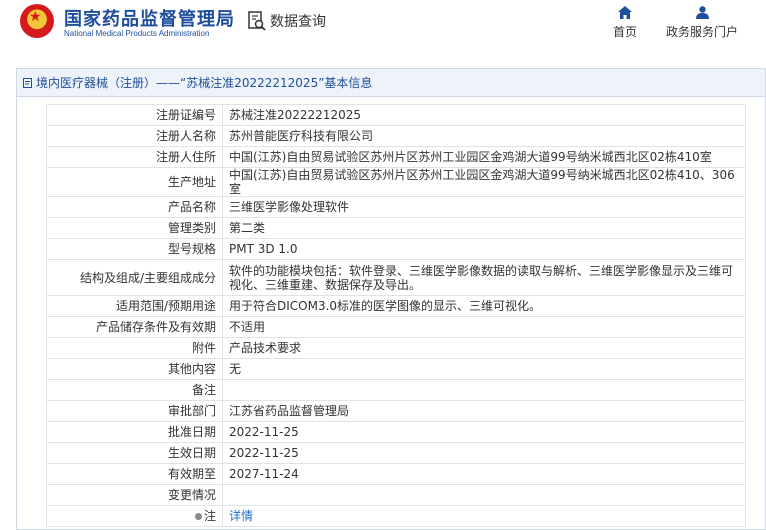  Describe the element at coordinates (134, 432) in the screenshot. I see `field-label: 批准日期` at that location.